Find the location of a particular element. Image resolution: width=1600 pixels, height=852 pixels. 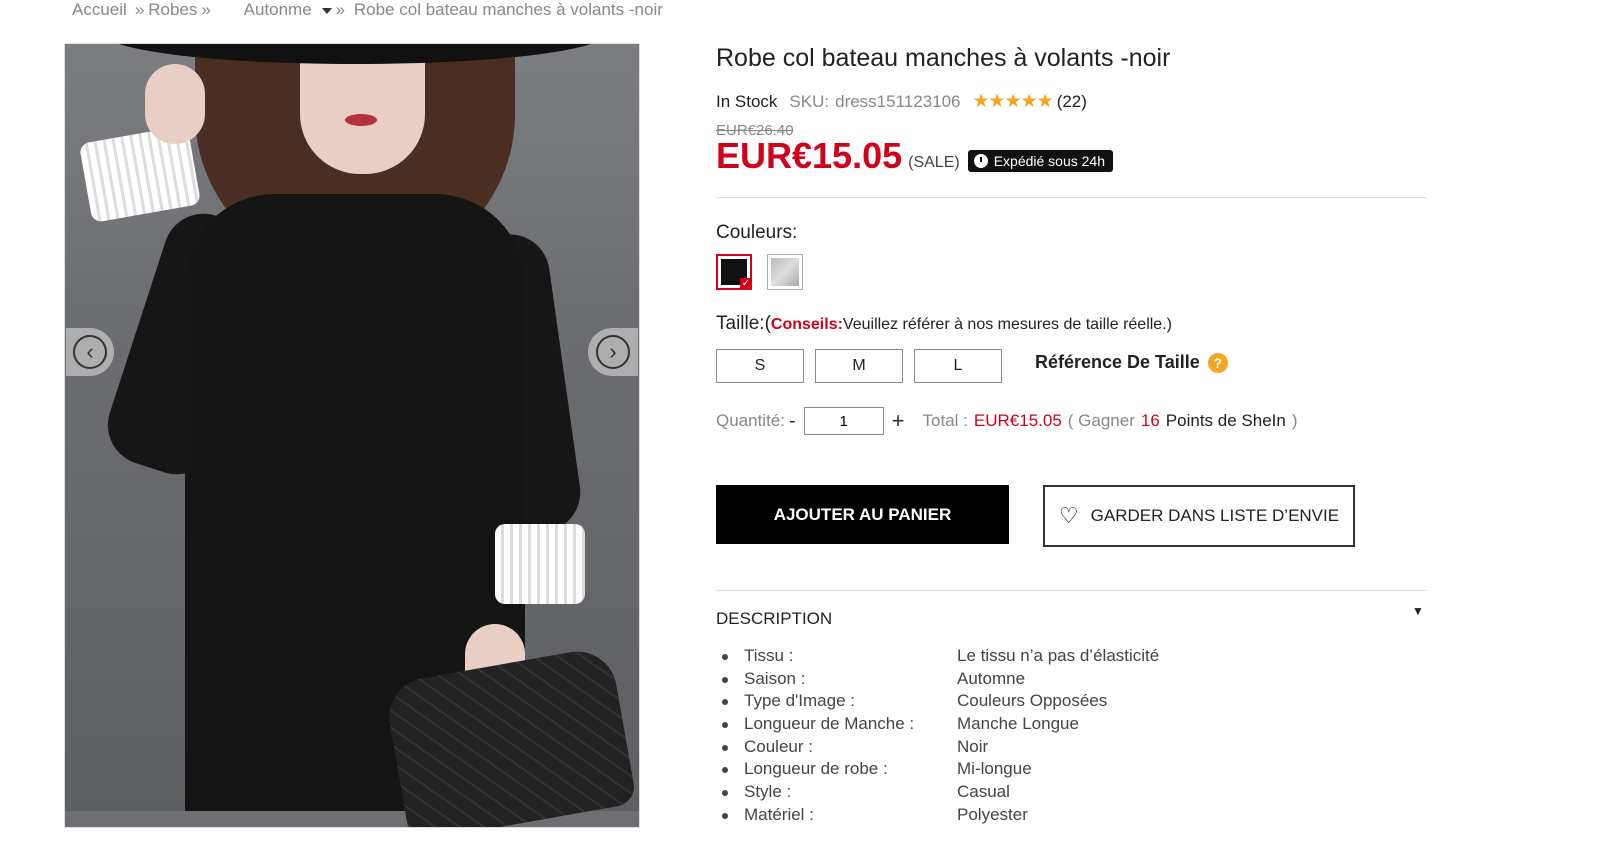

wishlist-label: GARDER DANS LISTE D’ENVIE is located at coordinates (1215, 515).